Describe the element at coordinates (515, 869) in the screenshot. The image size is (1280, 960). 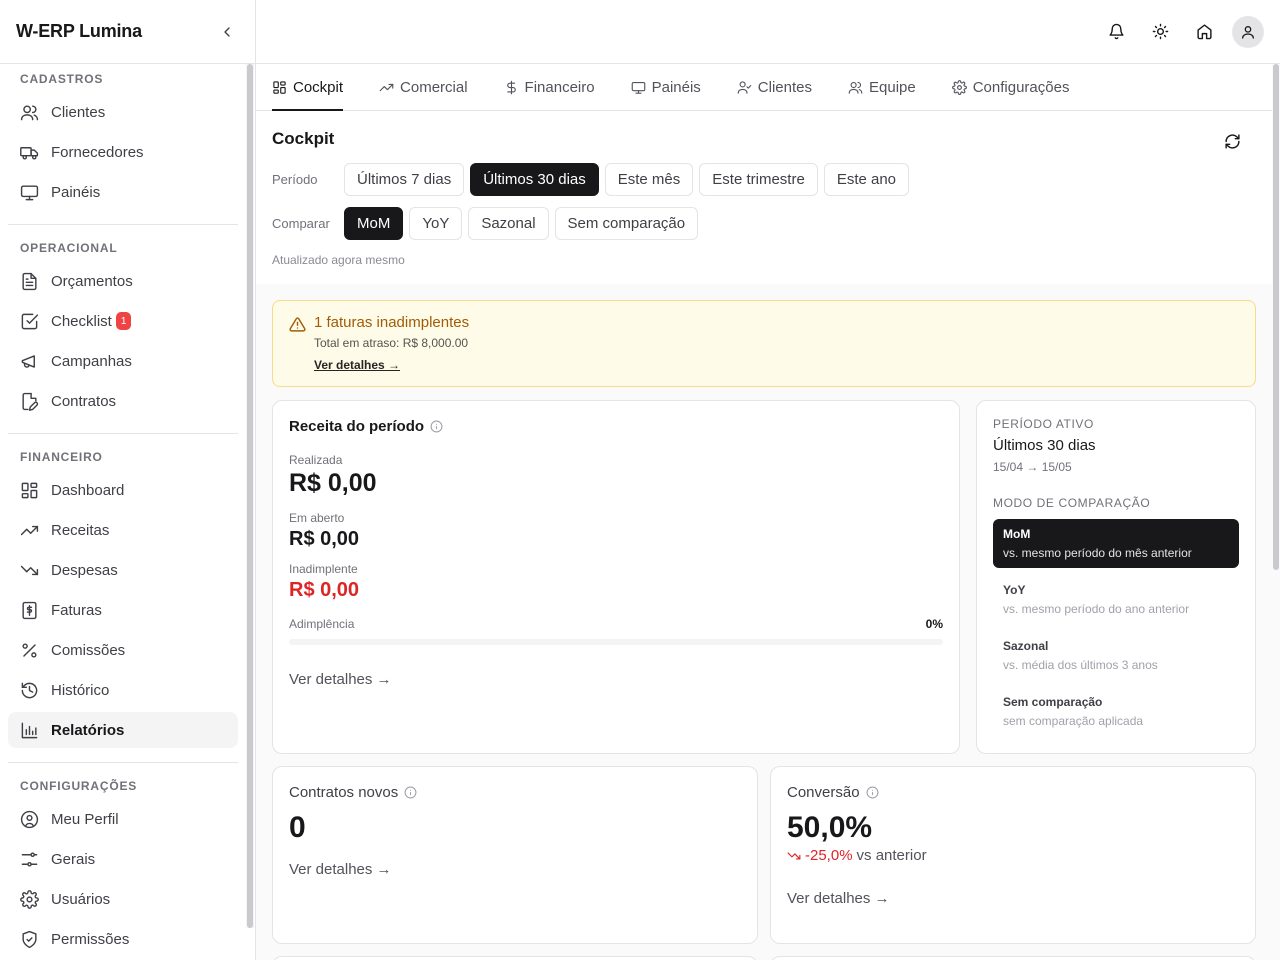
I see `contracts-details-link: Ver detalhes →` at that location.